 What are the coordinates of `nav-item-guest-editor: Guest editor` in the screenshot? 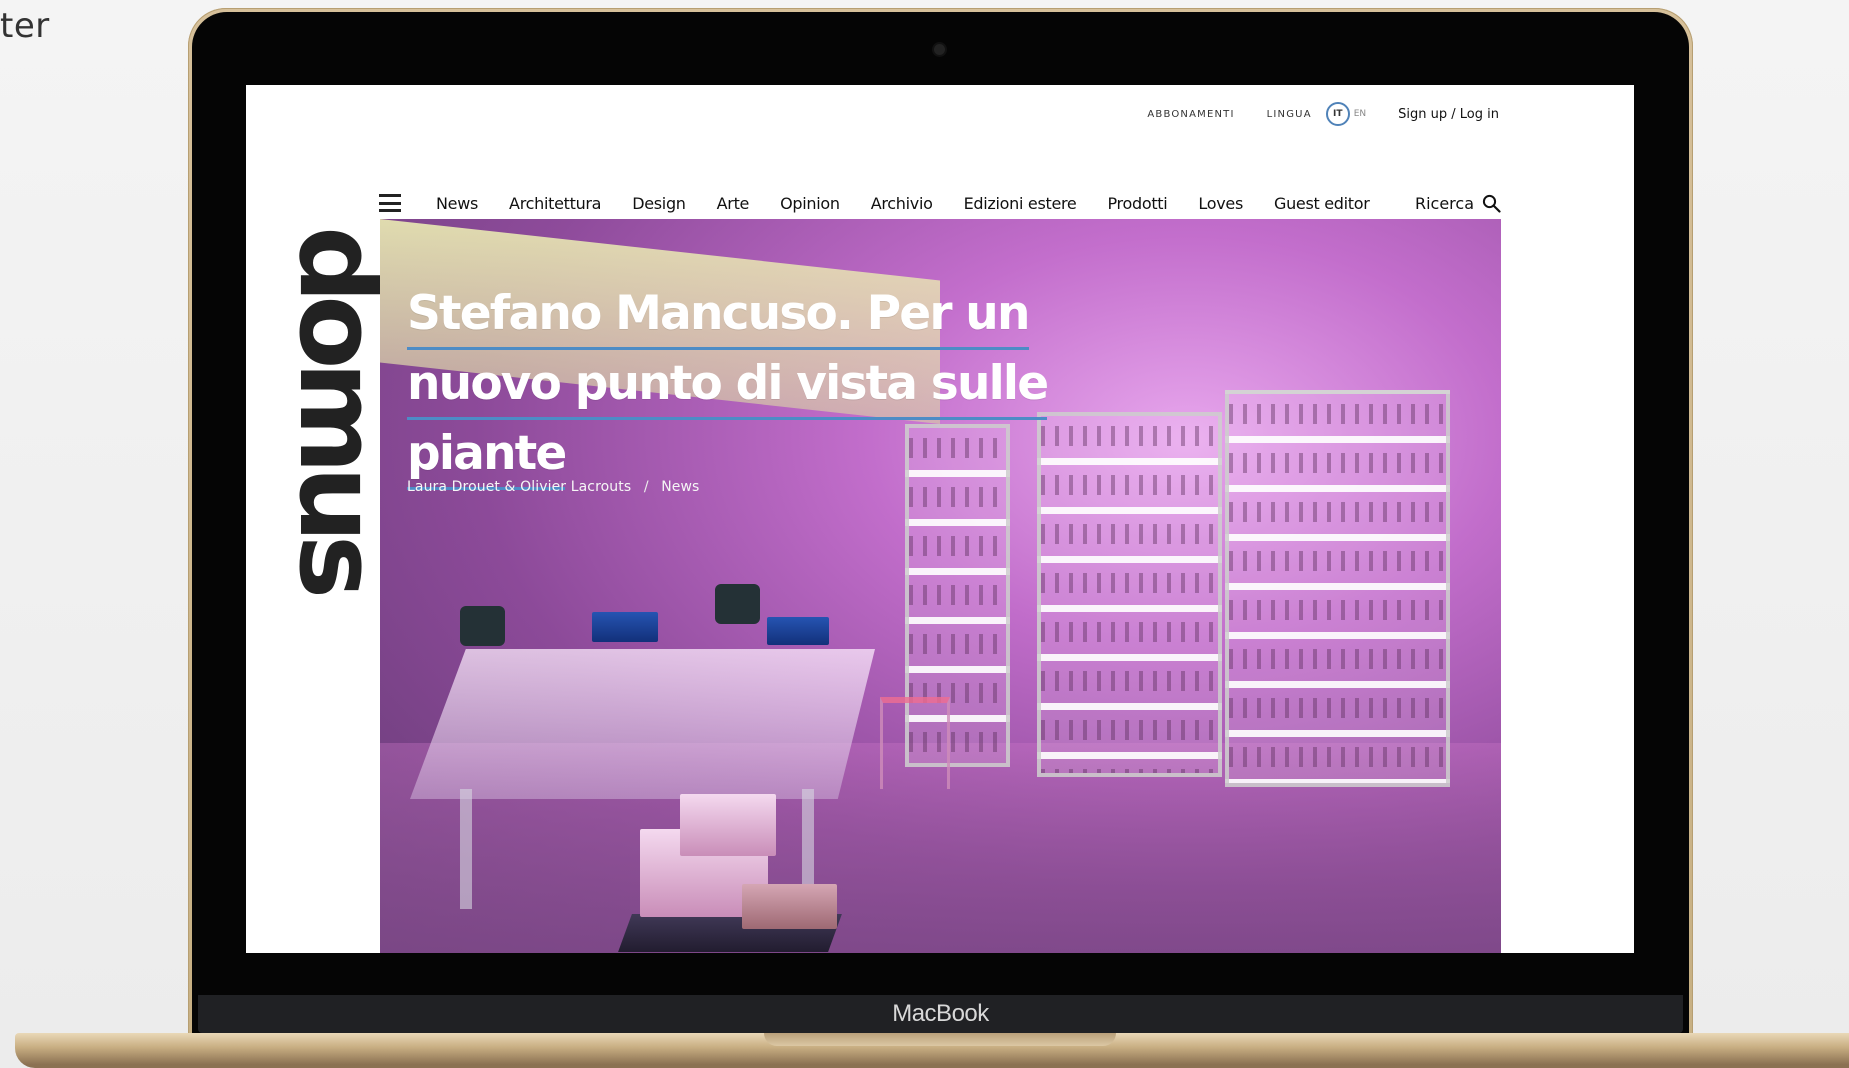 It's located at (1322, 203).